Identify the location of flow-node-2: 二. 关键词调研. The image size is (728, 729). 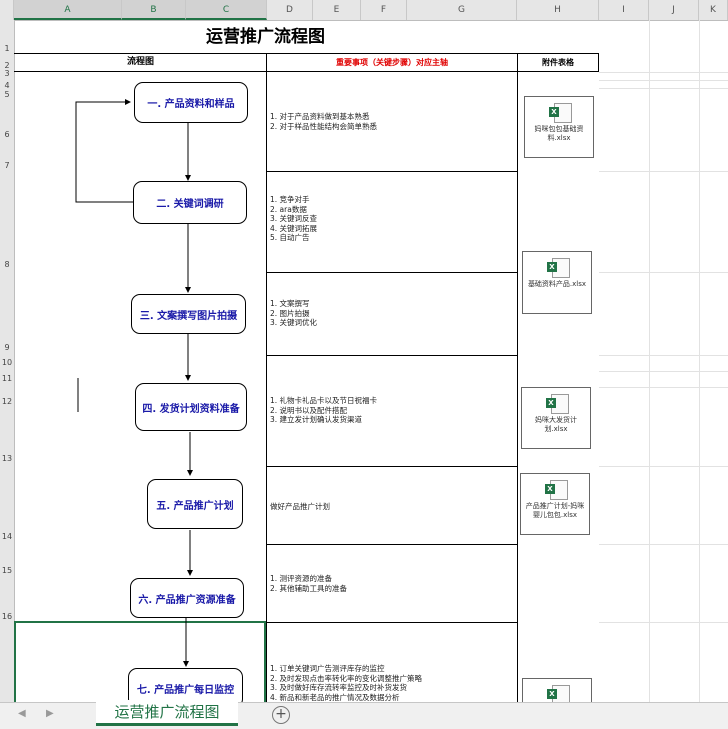
(190, 202).